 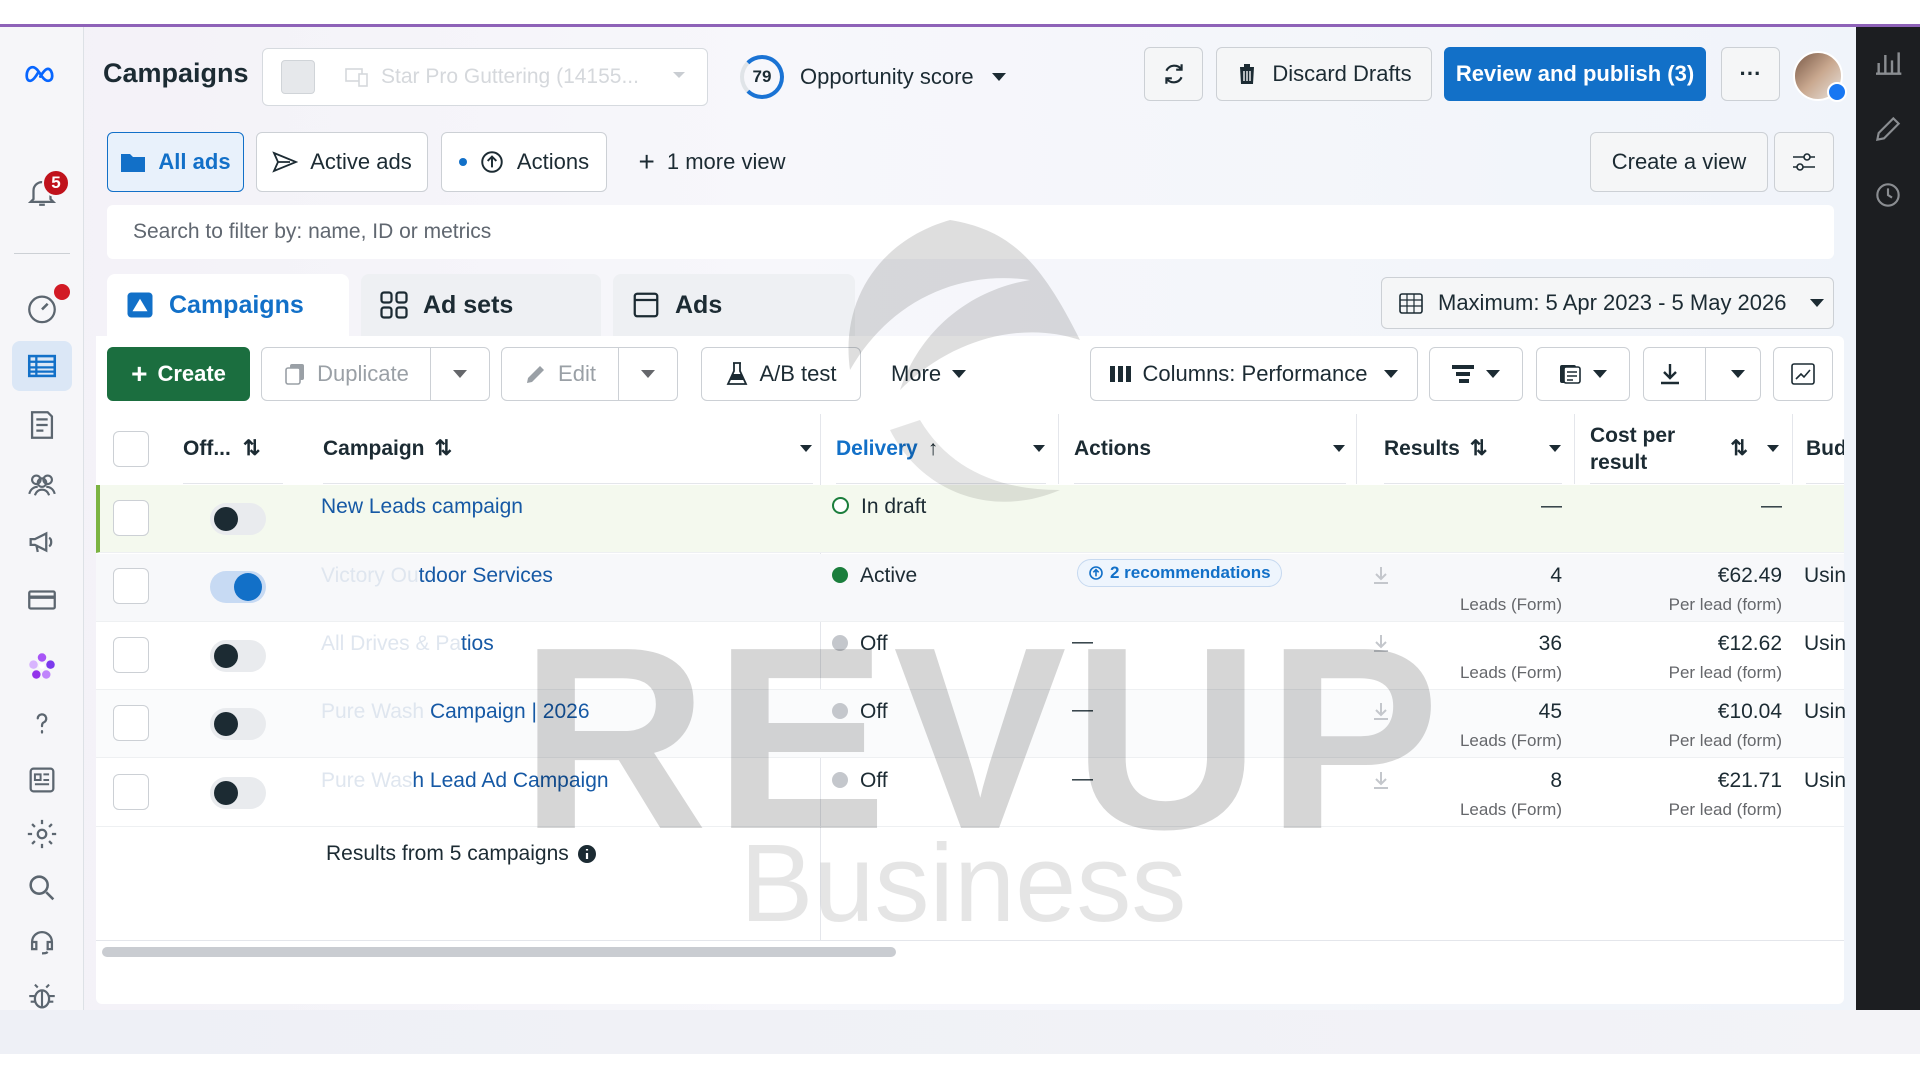 I want to click on view-tab-all-ads: All ads, so click(x=175, y=162).